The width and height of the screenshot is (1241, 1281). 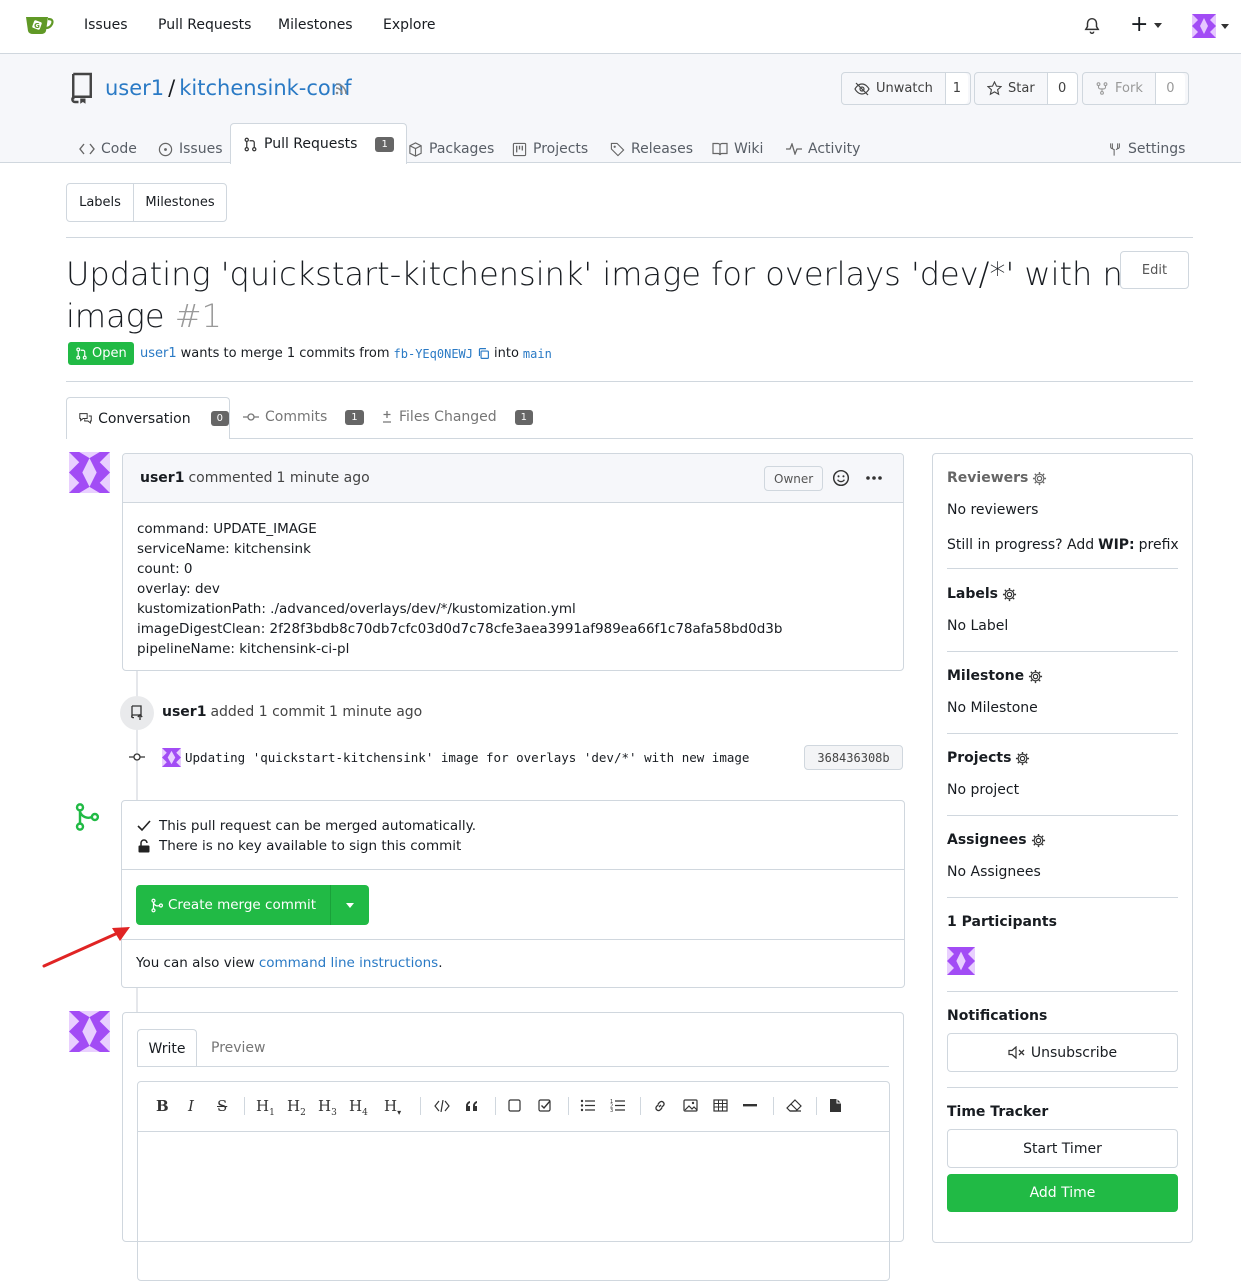 I want to click on pr-author-link: user1, so click(x=158, y=353).